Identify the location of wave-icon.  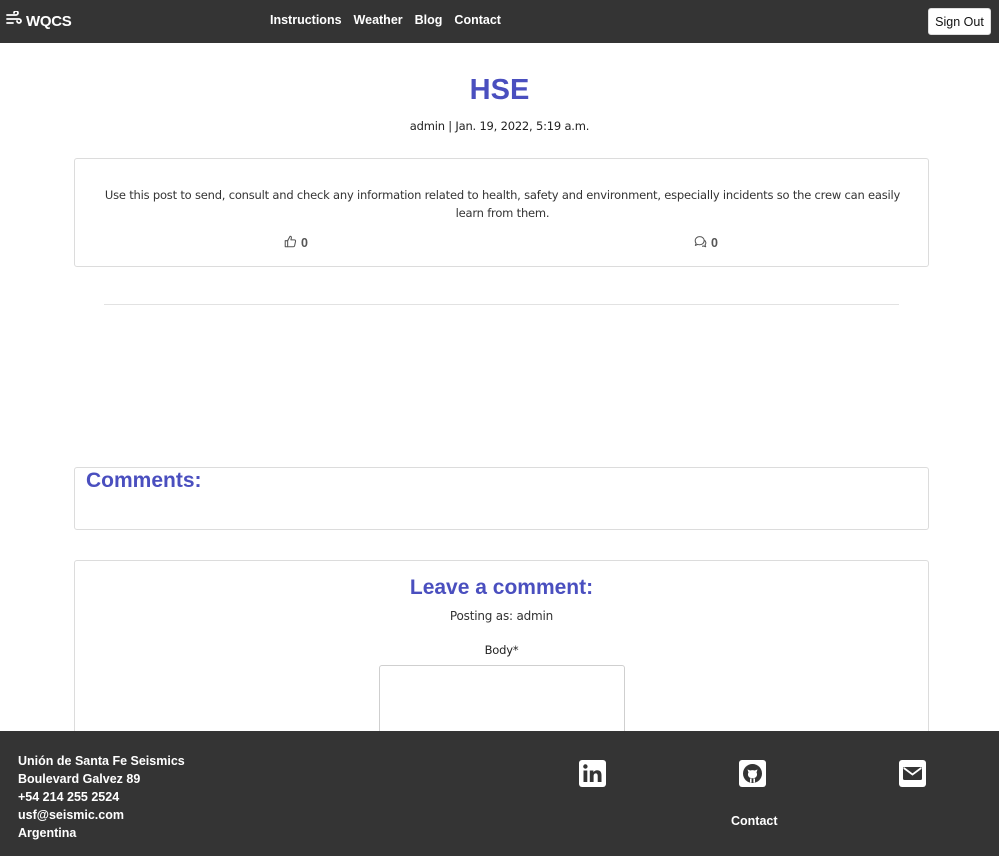
(14, 20).